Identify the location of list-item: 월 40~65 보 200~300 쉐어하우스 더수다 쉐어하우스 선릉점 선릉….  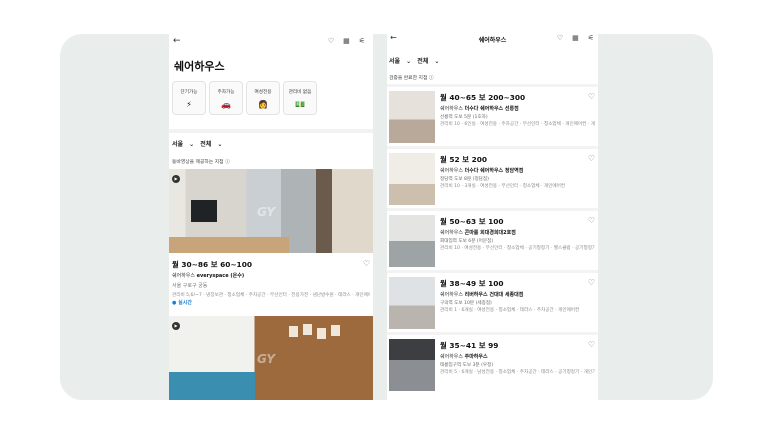
(492, 115).